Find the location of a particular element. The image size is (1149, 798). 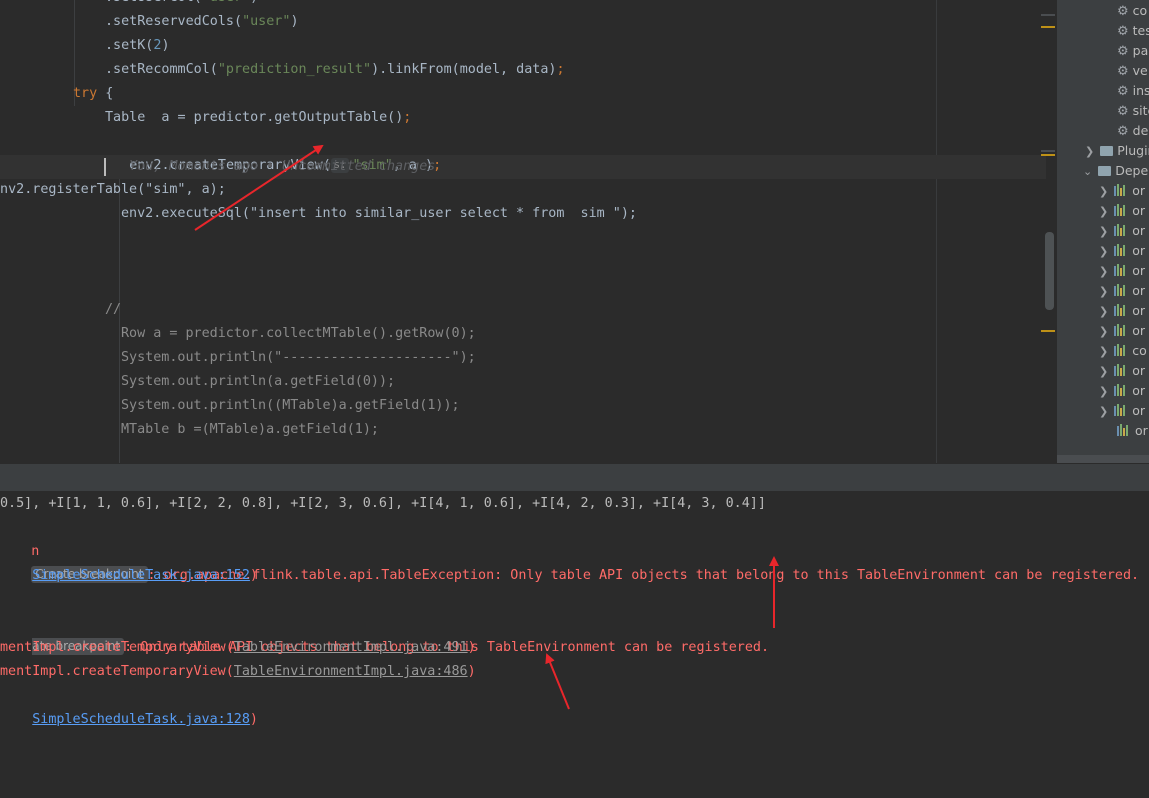

code-line: .setK(2) is located at coordinates (137, 46).